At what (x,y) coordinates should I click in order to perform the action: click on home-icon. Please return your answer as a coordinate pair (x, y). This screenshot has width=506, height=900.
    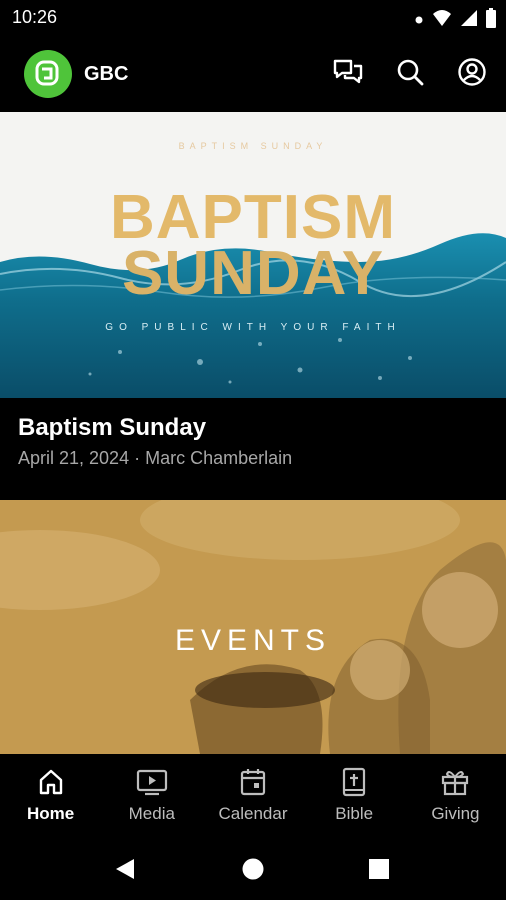
    Looking at the image, I should click on (51, 782).